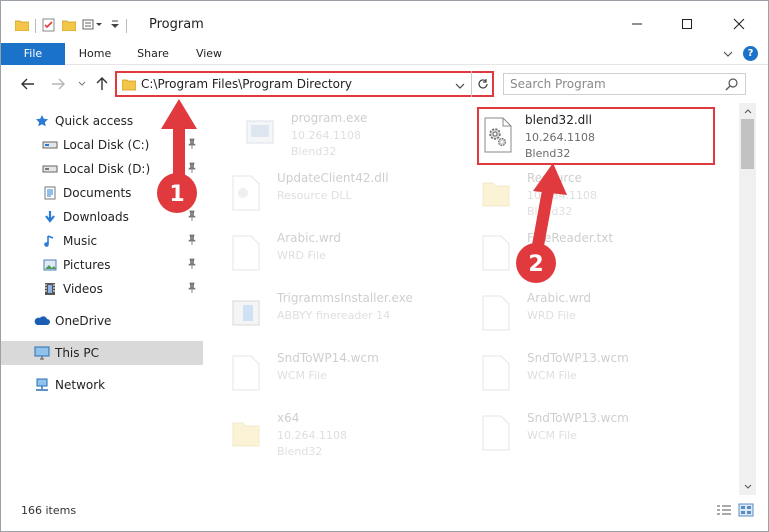 Image resolution: width=769 pixels, height=532 pixels. I want to click on file-item-program-exe: program.exe 10.264.1108 Blend32, so click(345, 133).